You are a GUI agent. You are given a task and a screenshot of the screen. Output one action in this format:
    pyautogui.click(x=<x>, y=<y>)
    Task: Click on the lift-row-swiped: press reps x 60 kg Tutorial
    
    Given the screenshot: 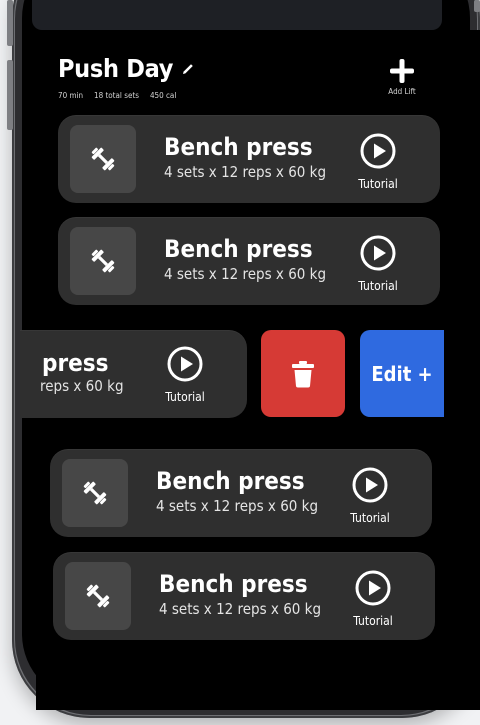 What is the action you would take?
    pyautogui.click(x=133, y=374)
    